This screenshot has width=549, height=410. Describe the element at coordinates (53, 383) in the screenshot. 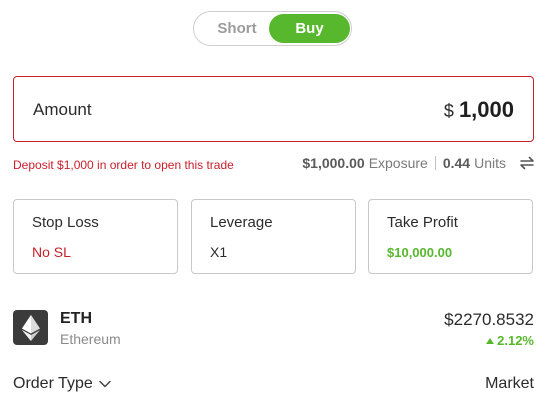

I see `order-type-label: Order Type` at that location.